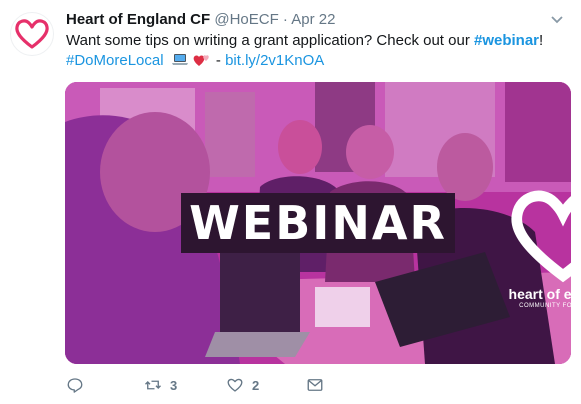 This screenshot has width=581, height=404. I want to click on brand-watermark: heart of england COMMUNITY FOUNDATION, so click(539, 248).